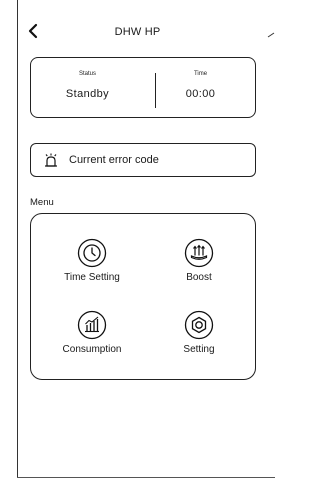 The image size is (320, 478). Describe the element at coordinates (199, 349) in the screenshot. I see `menu-label-setting: Setting` at that location.